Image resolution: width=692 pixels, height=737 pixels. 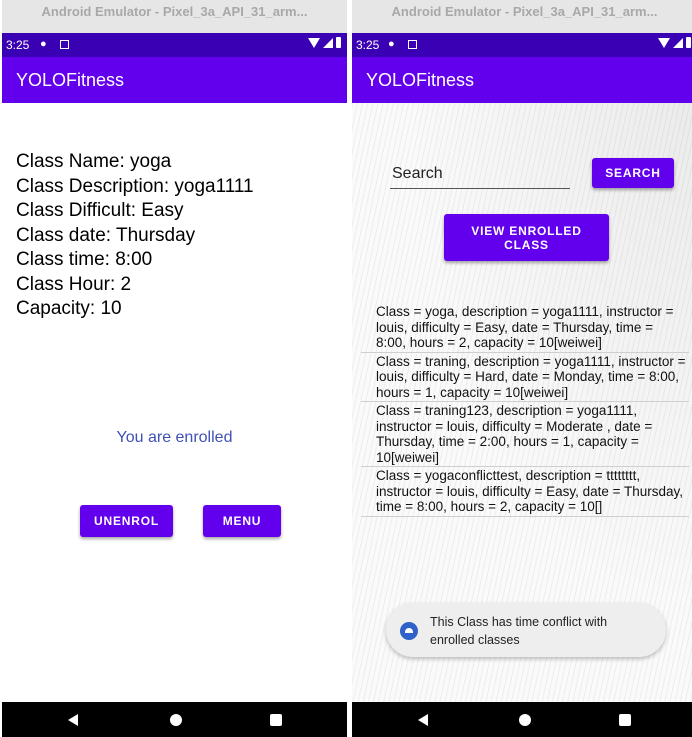 I want to click on unenrol-button: UNENROL, so click(x=126, y=521).